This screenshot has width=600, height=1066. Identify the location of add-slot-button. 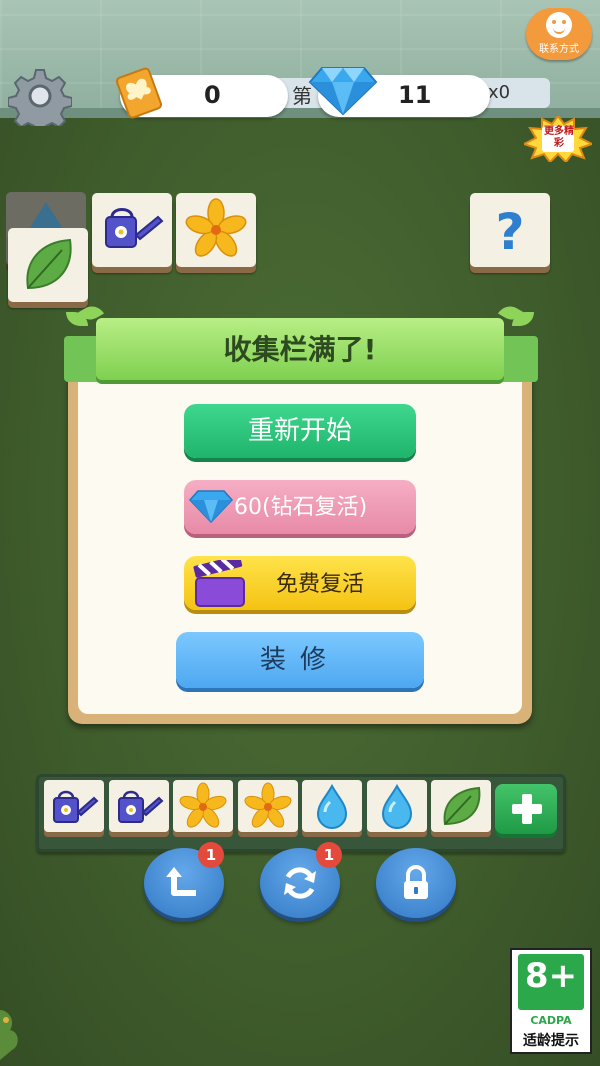
(526, 809).